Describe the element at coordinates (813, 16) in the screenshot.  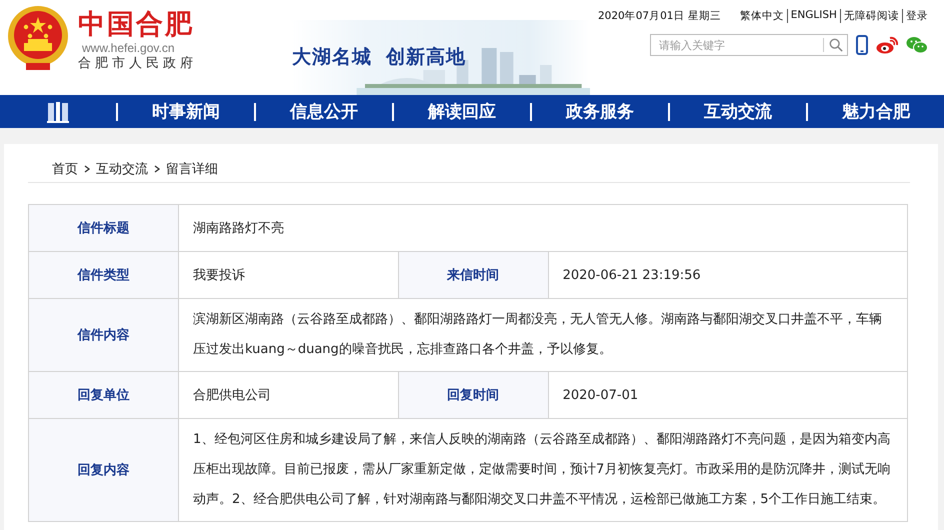
I see `header-link: ENGLISH` at that location.